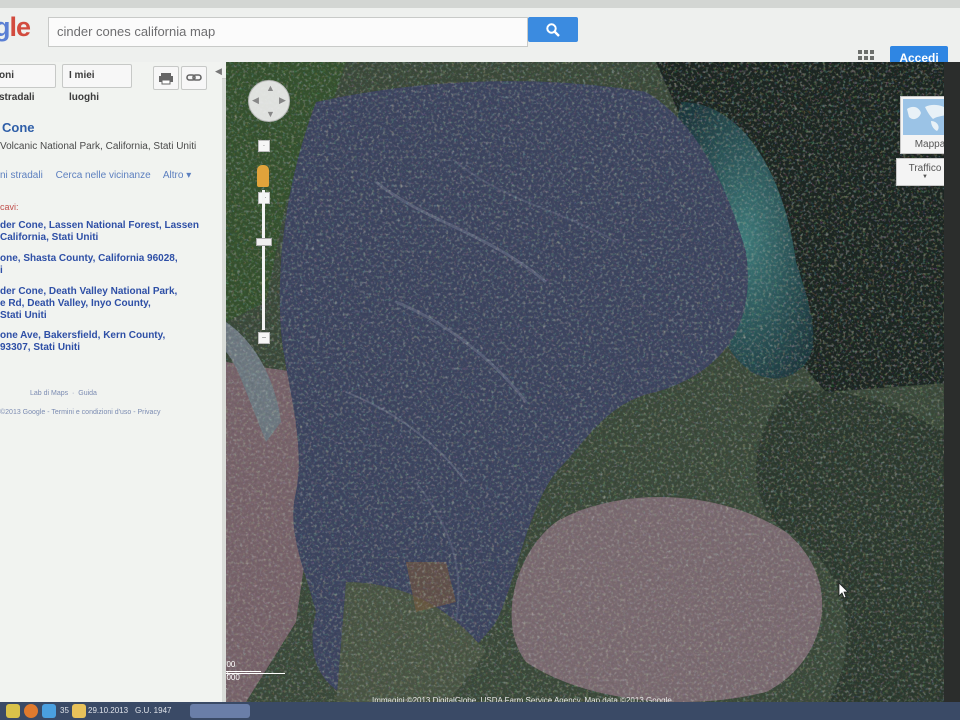 The width and height of the screenshot is (960, 720). I want to click on footer-links: Lab di Maps · Guida, so click(63, 393).